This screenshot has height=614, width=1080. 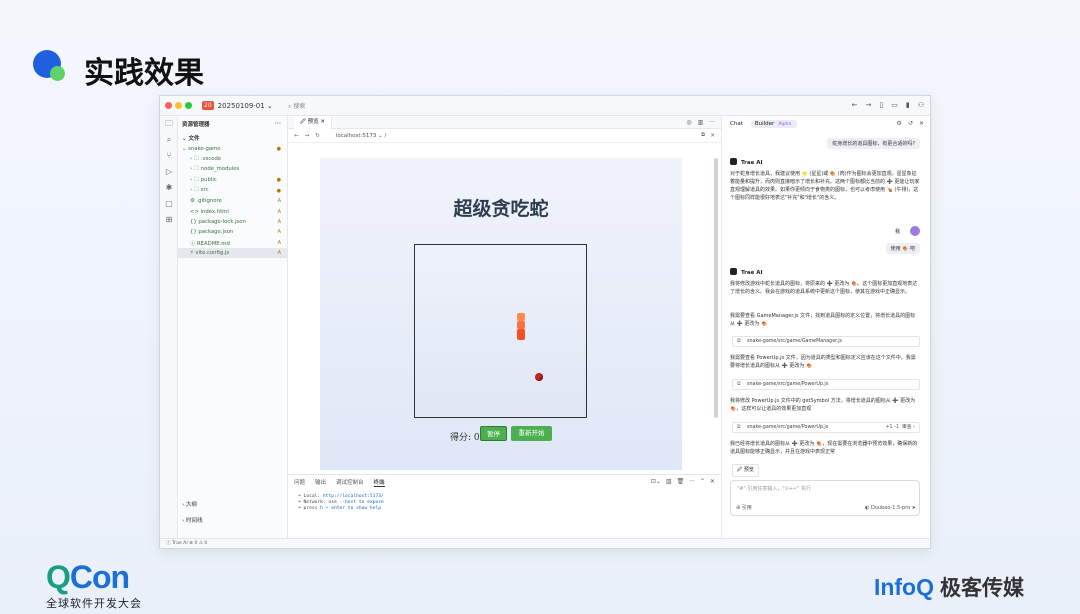 What do you see at coordinates (320, 482) in the screenshot?
I see `panel-tab: 输出` at bounding box center [320, 482].